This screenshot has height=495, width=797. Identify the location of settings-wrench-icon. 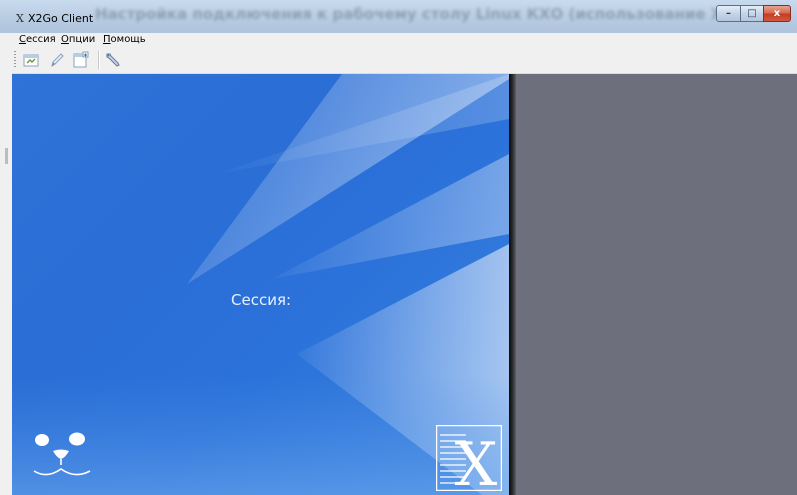
(113, 60).